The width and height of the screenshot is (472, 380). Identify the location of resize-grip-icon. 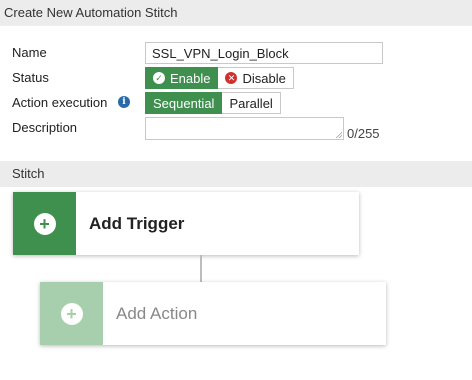
(338, 134).